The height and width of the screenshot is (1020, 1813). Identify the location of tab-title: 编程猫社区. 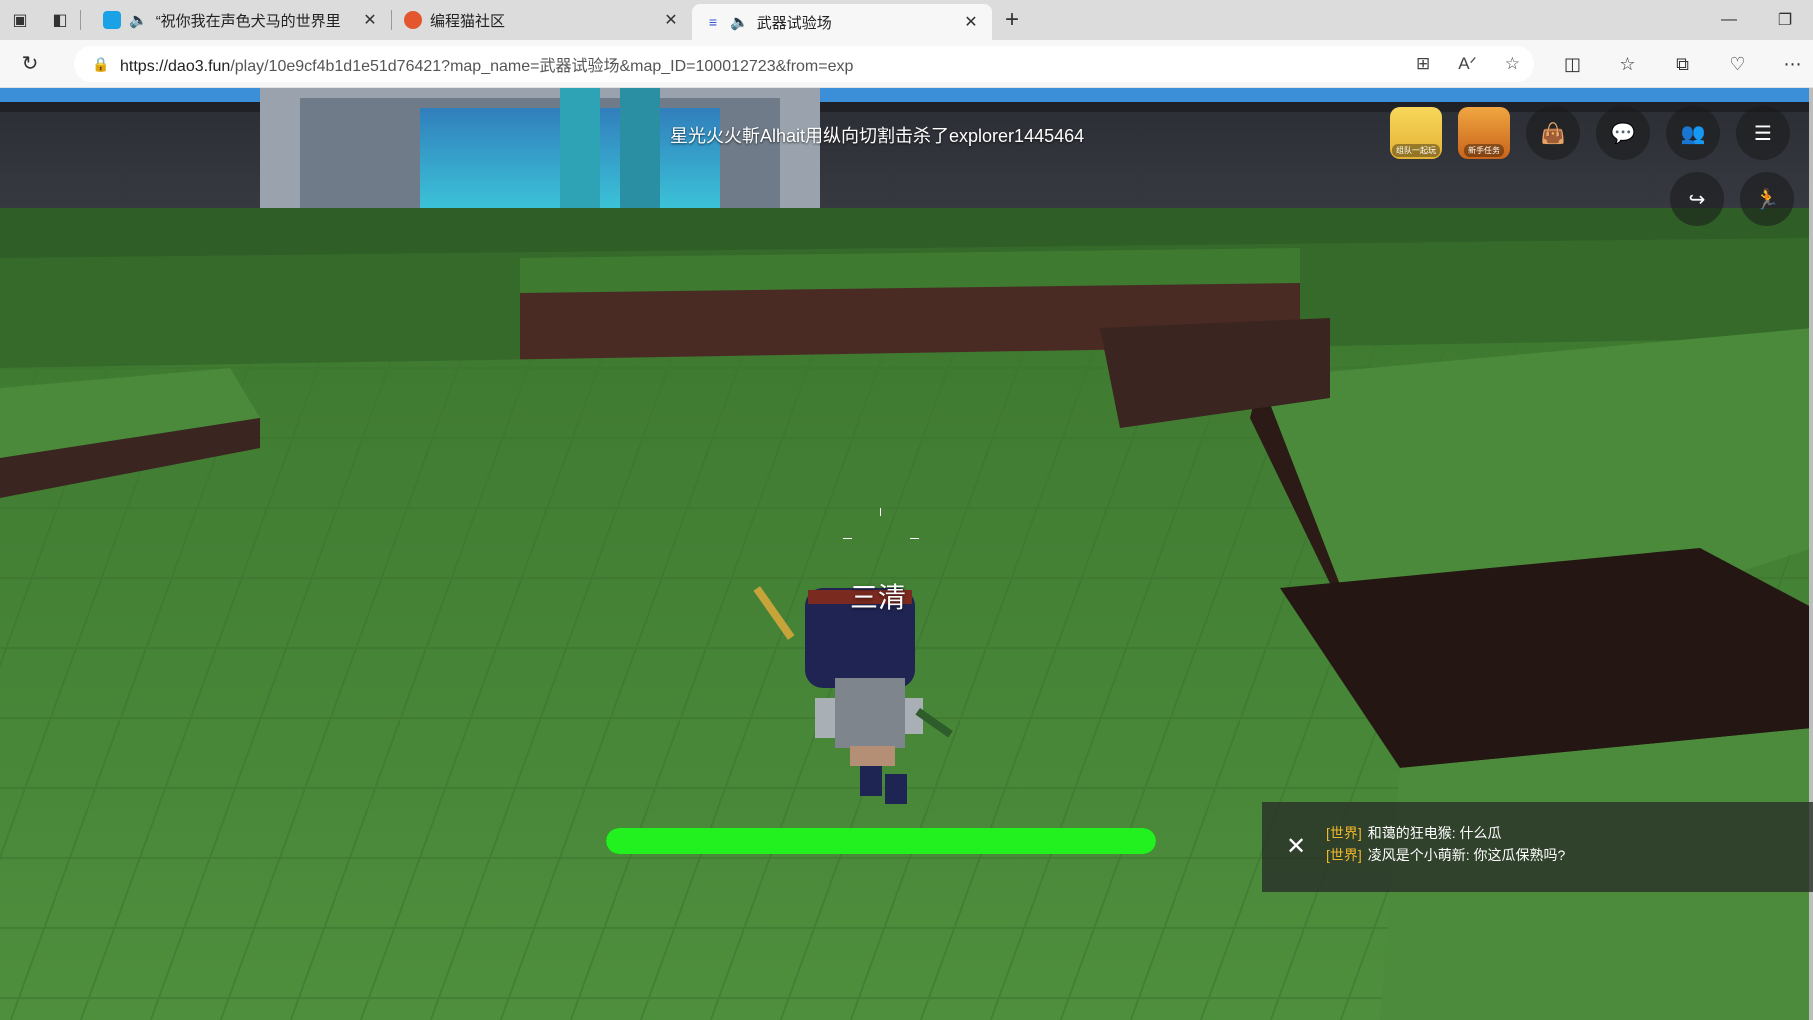
(468, 21).